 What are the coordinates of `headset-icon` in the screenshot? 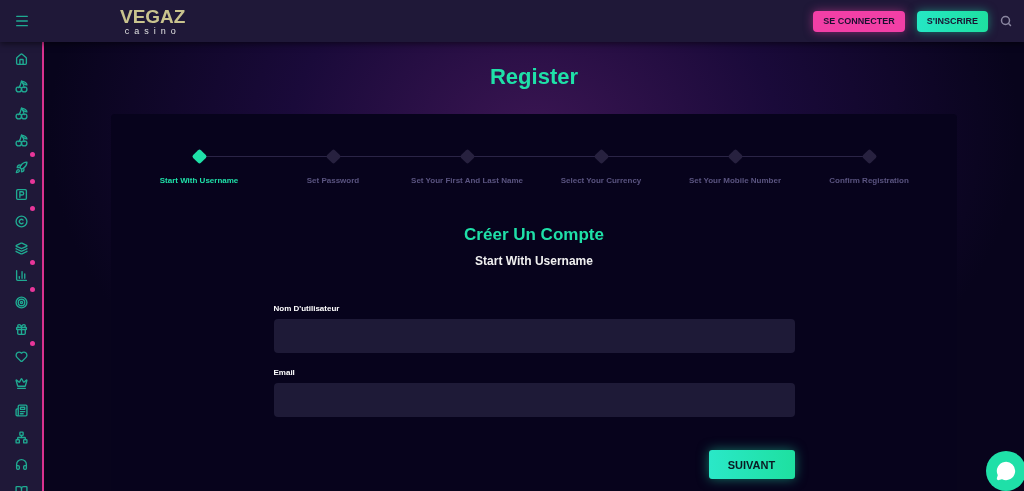 It's located at (21, 464).